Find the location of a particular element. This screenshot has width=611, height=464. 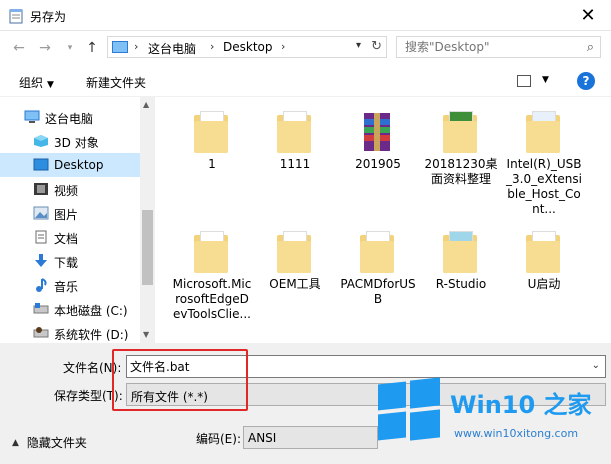

help-icon: ? is located at coordinates (586, 81).